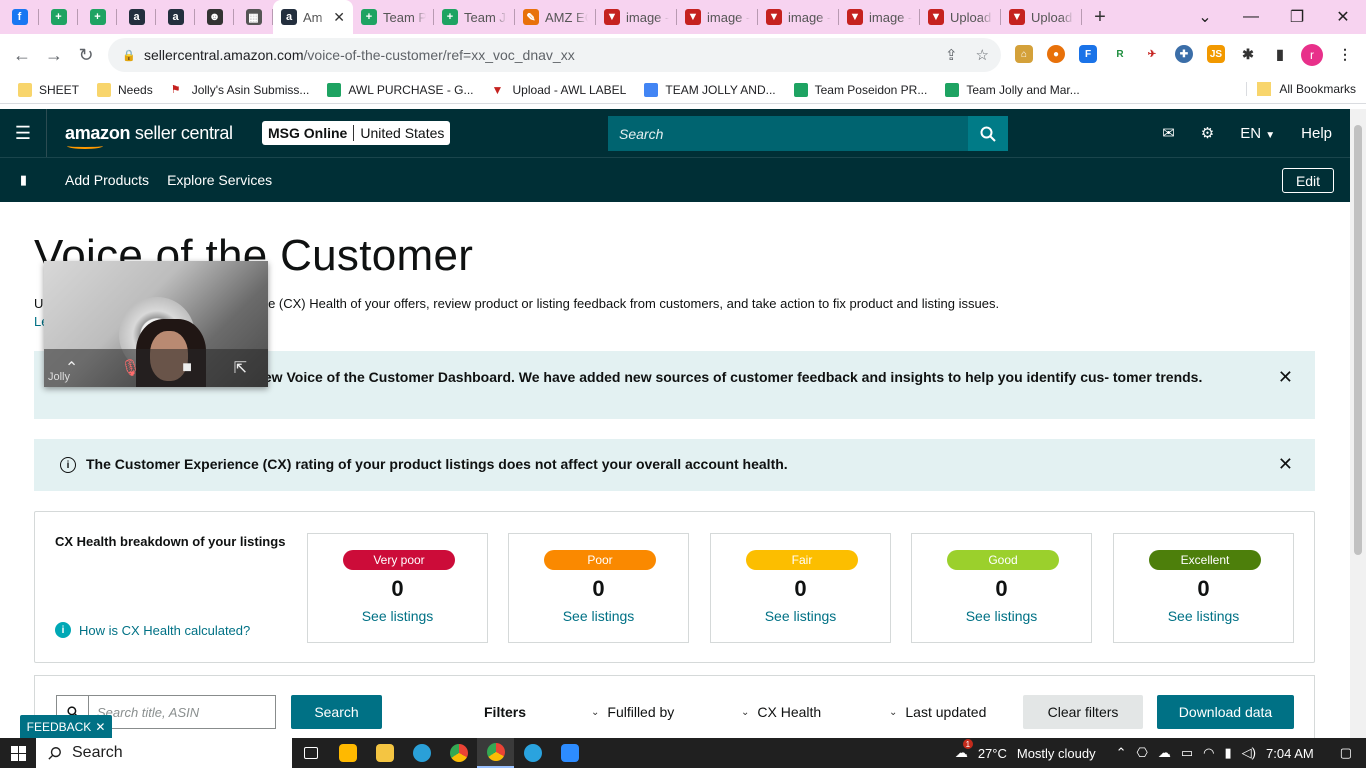 This screenshot has width=1366, height=768. Describe the element at coordinates (86, 55) in the screenshot. I see `reload-icon: ↻` at that location.